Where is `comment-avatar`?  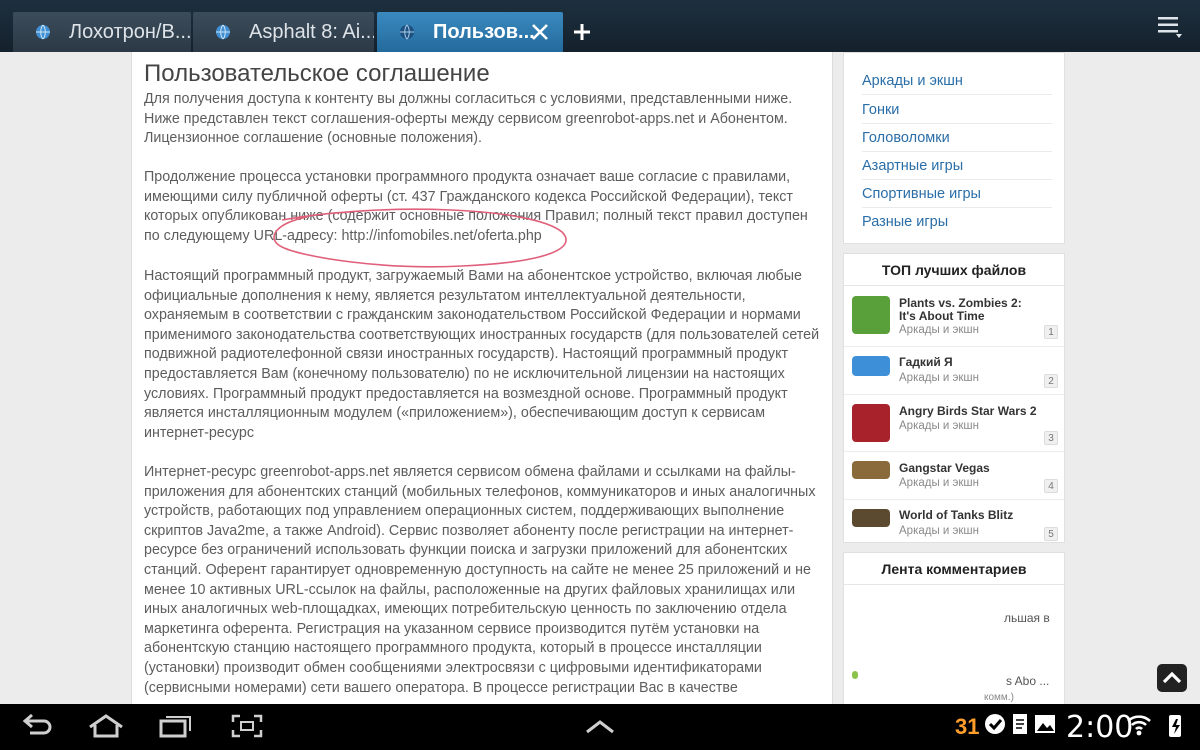
comment-avatar is located at coordinates (855, 675).